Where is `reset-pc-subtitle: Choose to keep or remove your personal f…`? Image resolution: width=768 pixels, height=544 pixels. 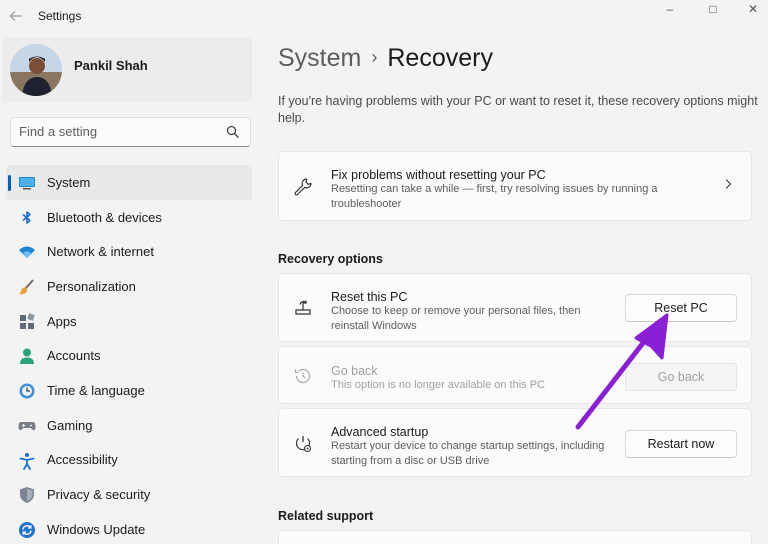
reset-pc-subtitle: Choose to keep or remove your personal f… is located at coordinates (456, 318).